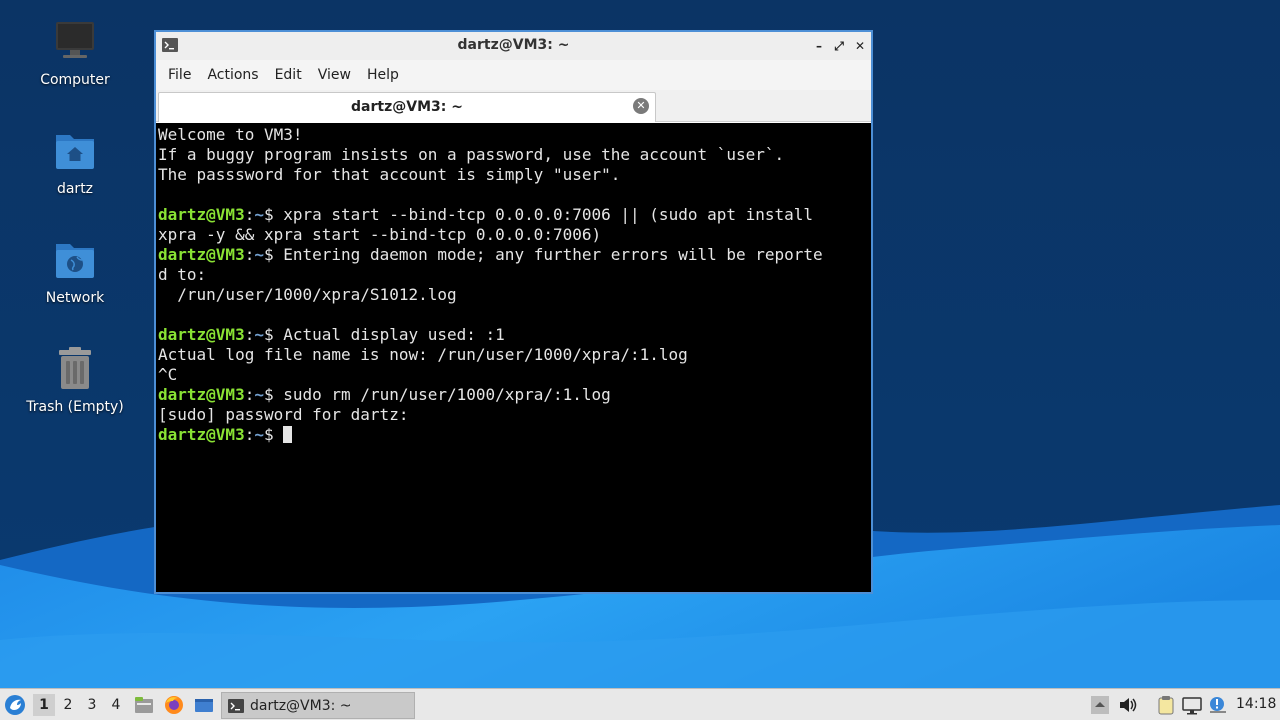 The height and width of the screenshot is (720, 1280). Describe the element at coordinates (44, 705) in the screenshot. I see `workspace-1: 1` at that location.